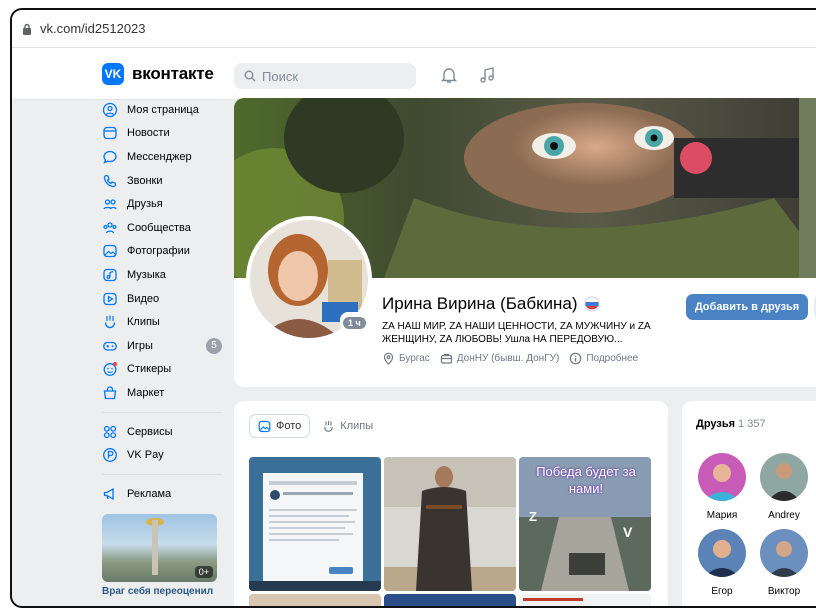 The image size is (816, 608). I want to click on friend-name: Егор, so click(722, 591).